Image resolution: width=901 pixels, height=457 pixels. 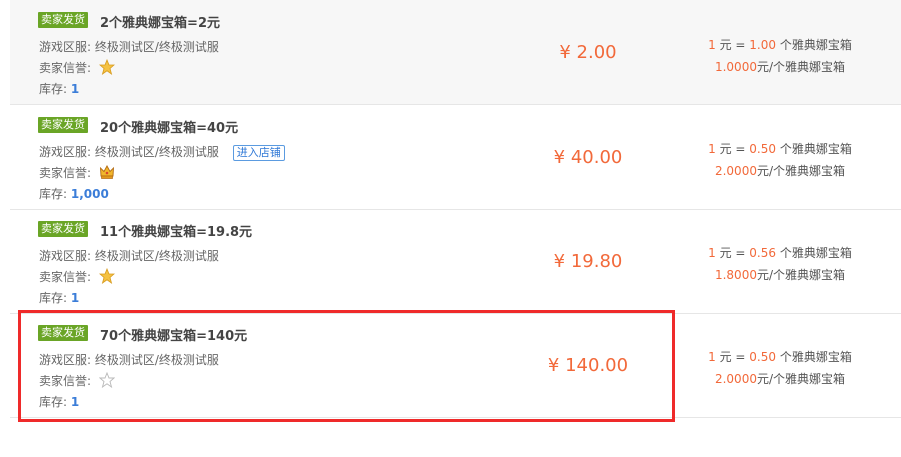 What do you see at coordinates (780, 67) in the screenshot?
I see `unit-price: 1.0000元/个雅典娜宝箱` at bounding box center [780, 67].